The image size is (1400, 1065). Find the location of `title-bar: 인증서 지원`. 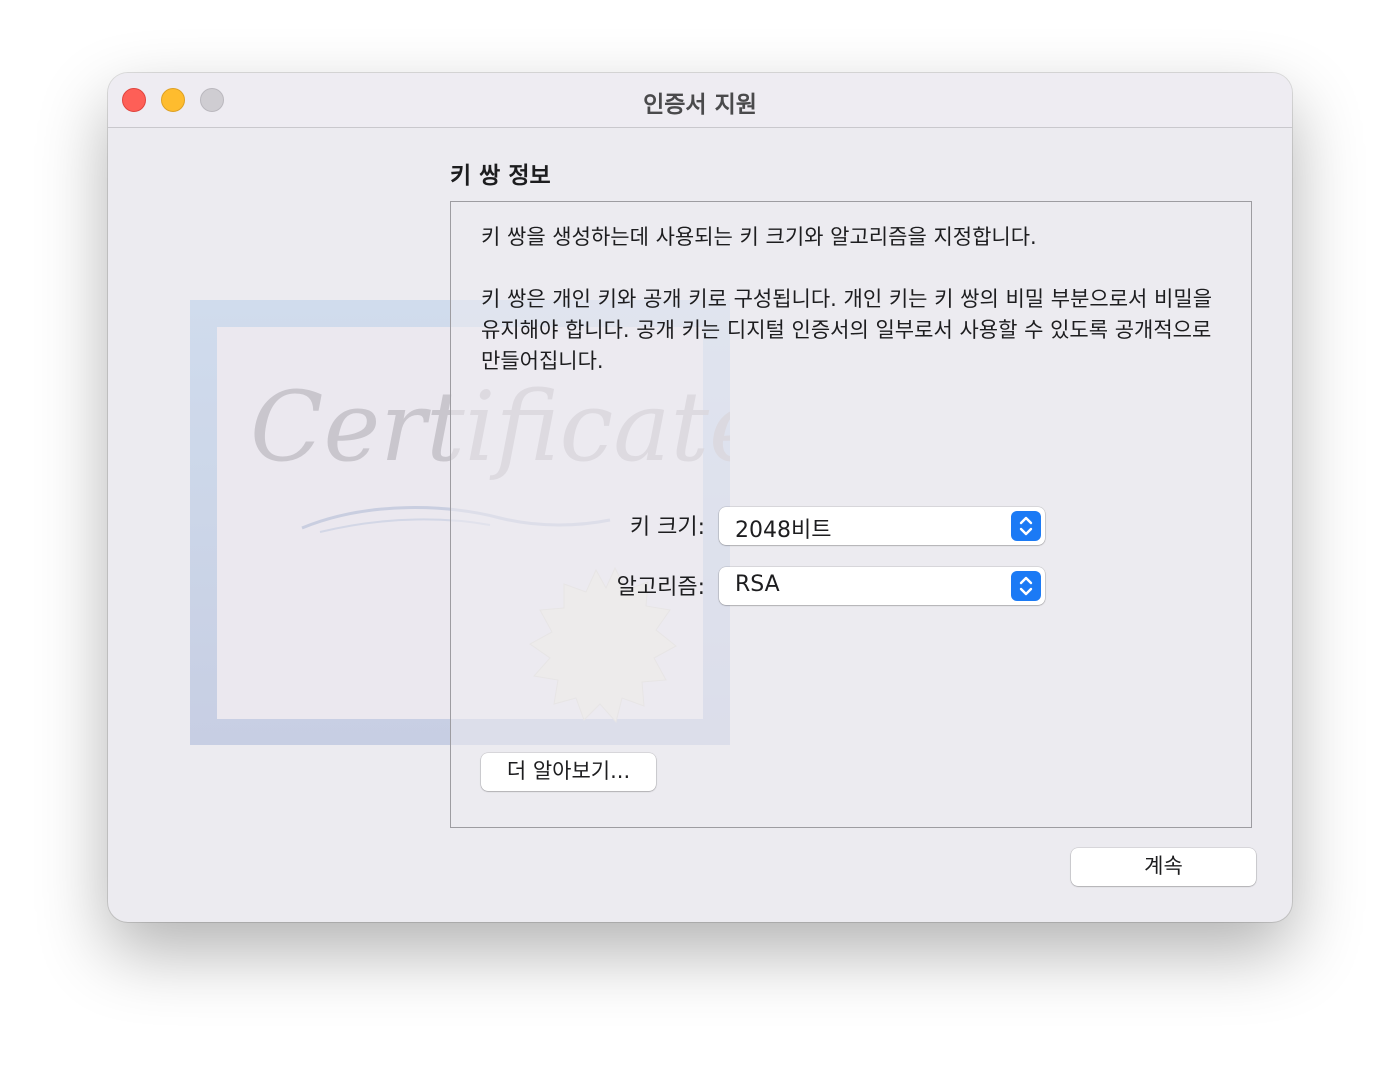

title-bar: 인증서 지원 is located at coordinates (700, 100).